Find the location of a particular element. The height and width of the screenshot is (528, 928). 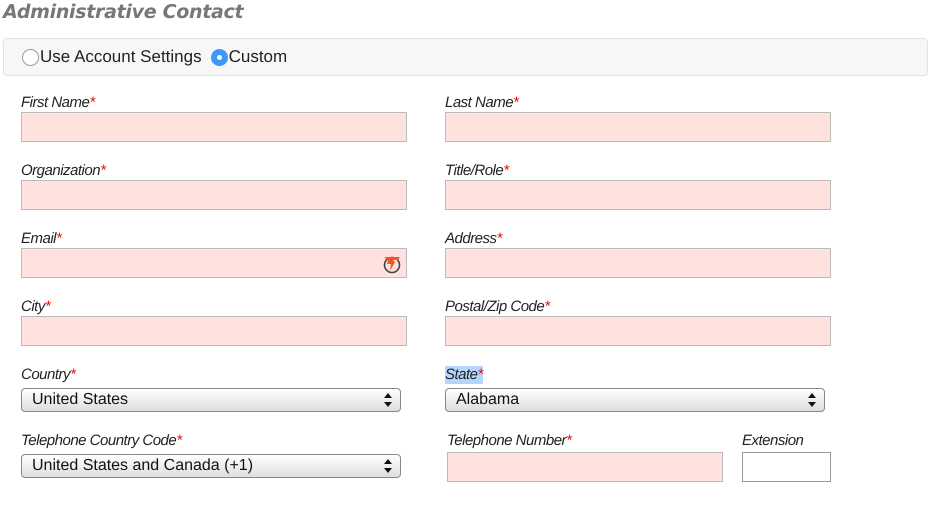

field-label: Last Name* is located at coordinates (481, 103).